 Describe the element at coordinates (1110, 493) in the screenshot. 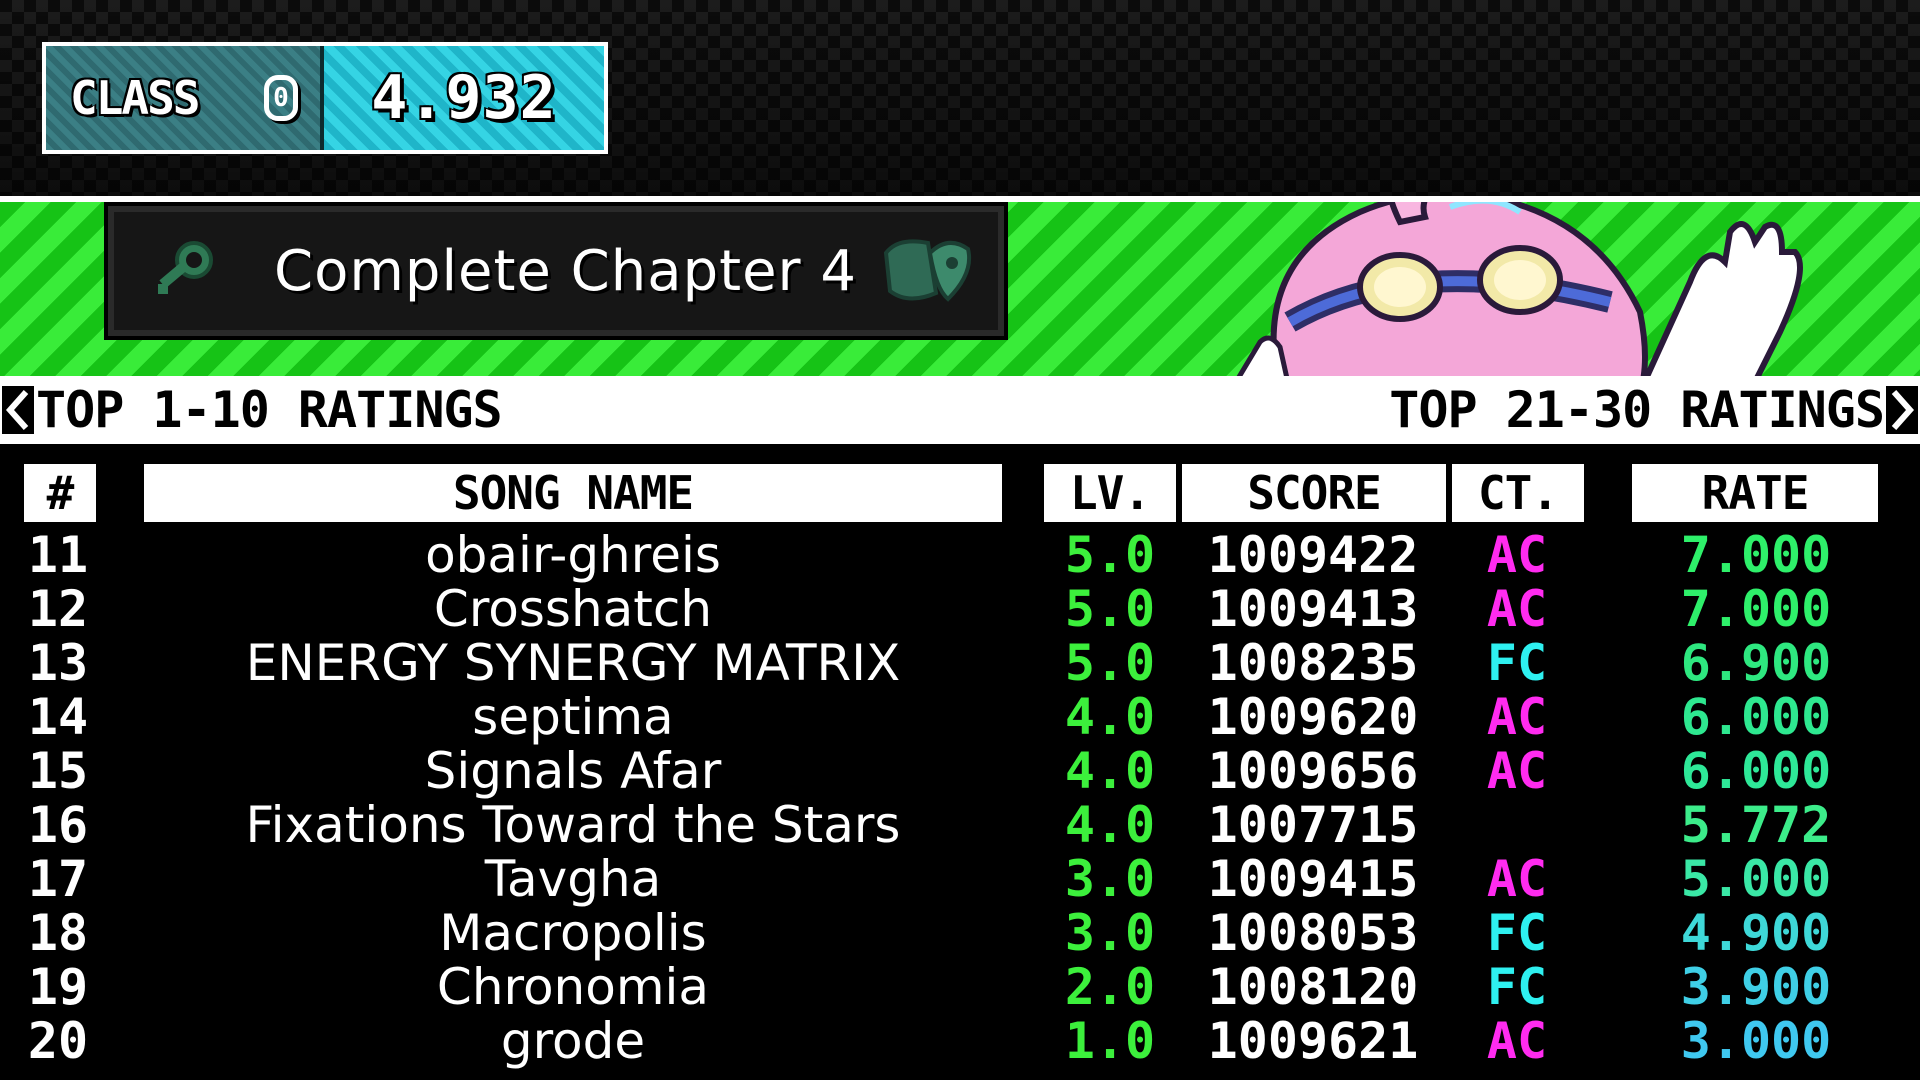

I see `header-level: LV.` at that location.